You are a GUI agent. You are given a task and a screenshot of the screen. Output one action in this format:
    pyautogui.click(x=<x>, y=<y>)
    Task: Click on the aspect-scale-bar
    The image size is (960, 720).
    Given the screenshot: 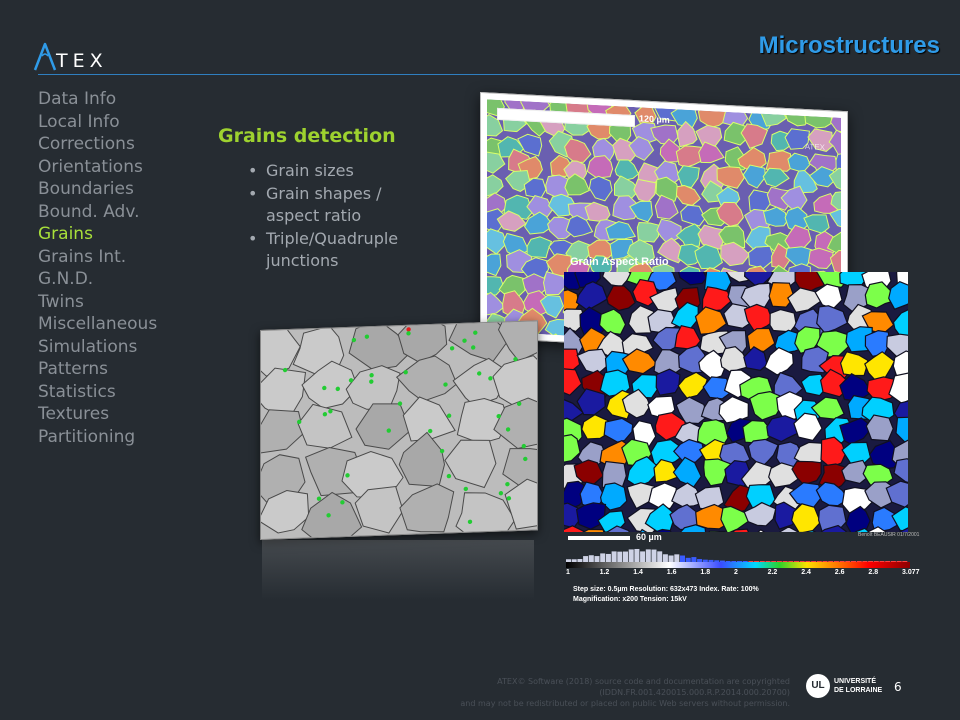 What is the action you would take?
    pyautogui.click(x=599, y=538)
    